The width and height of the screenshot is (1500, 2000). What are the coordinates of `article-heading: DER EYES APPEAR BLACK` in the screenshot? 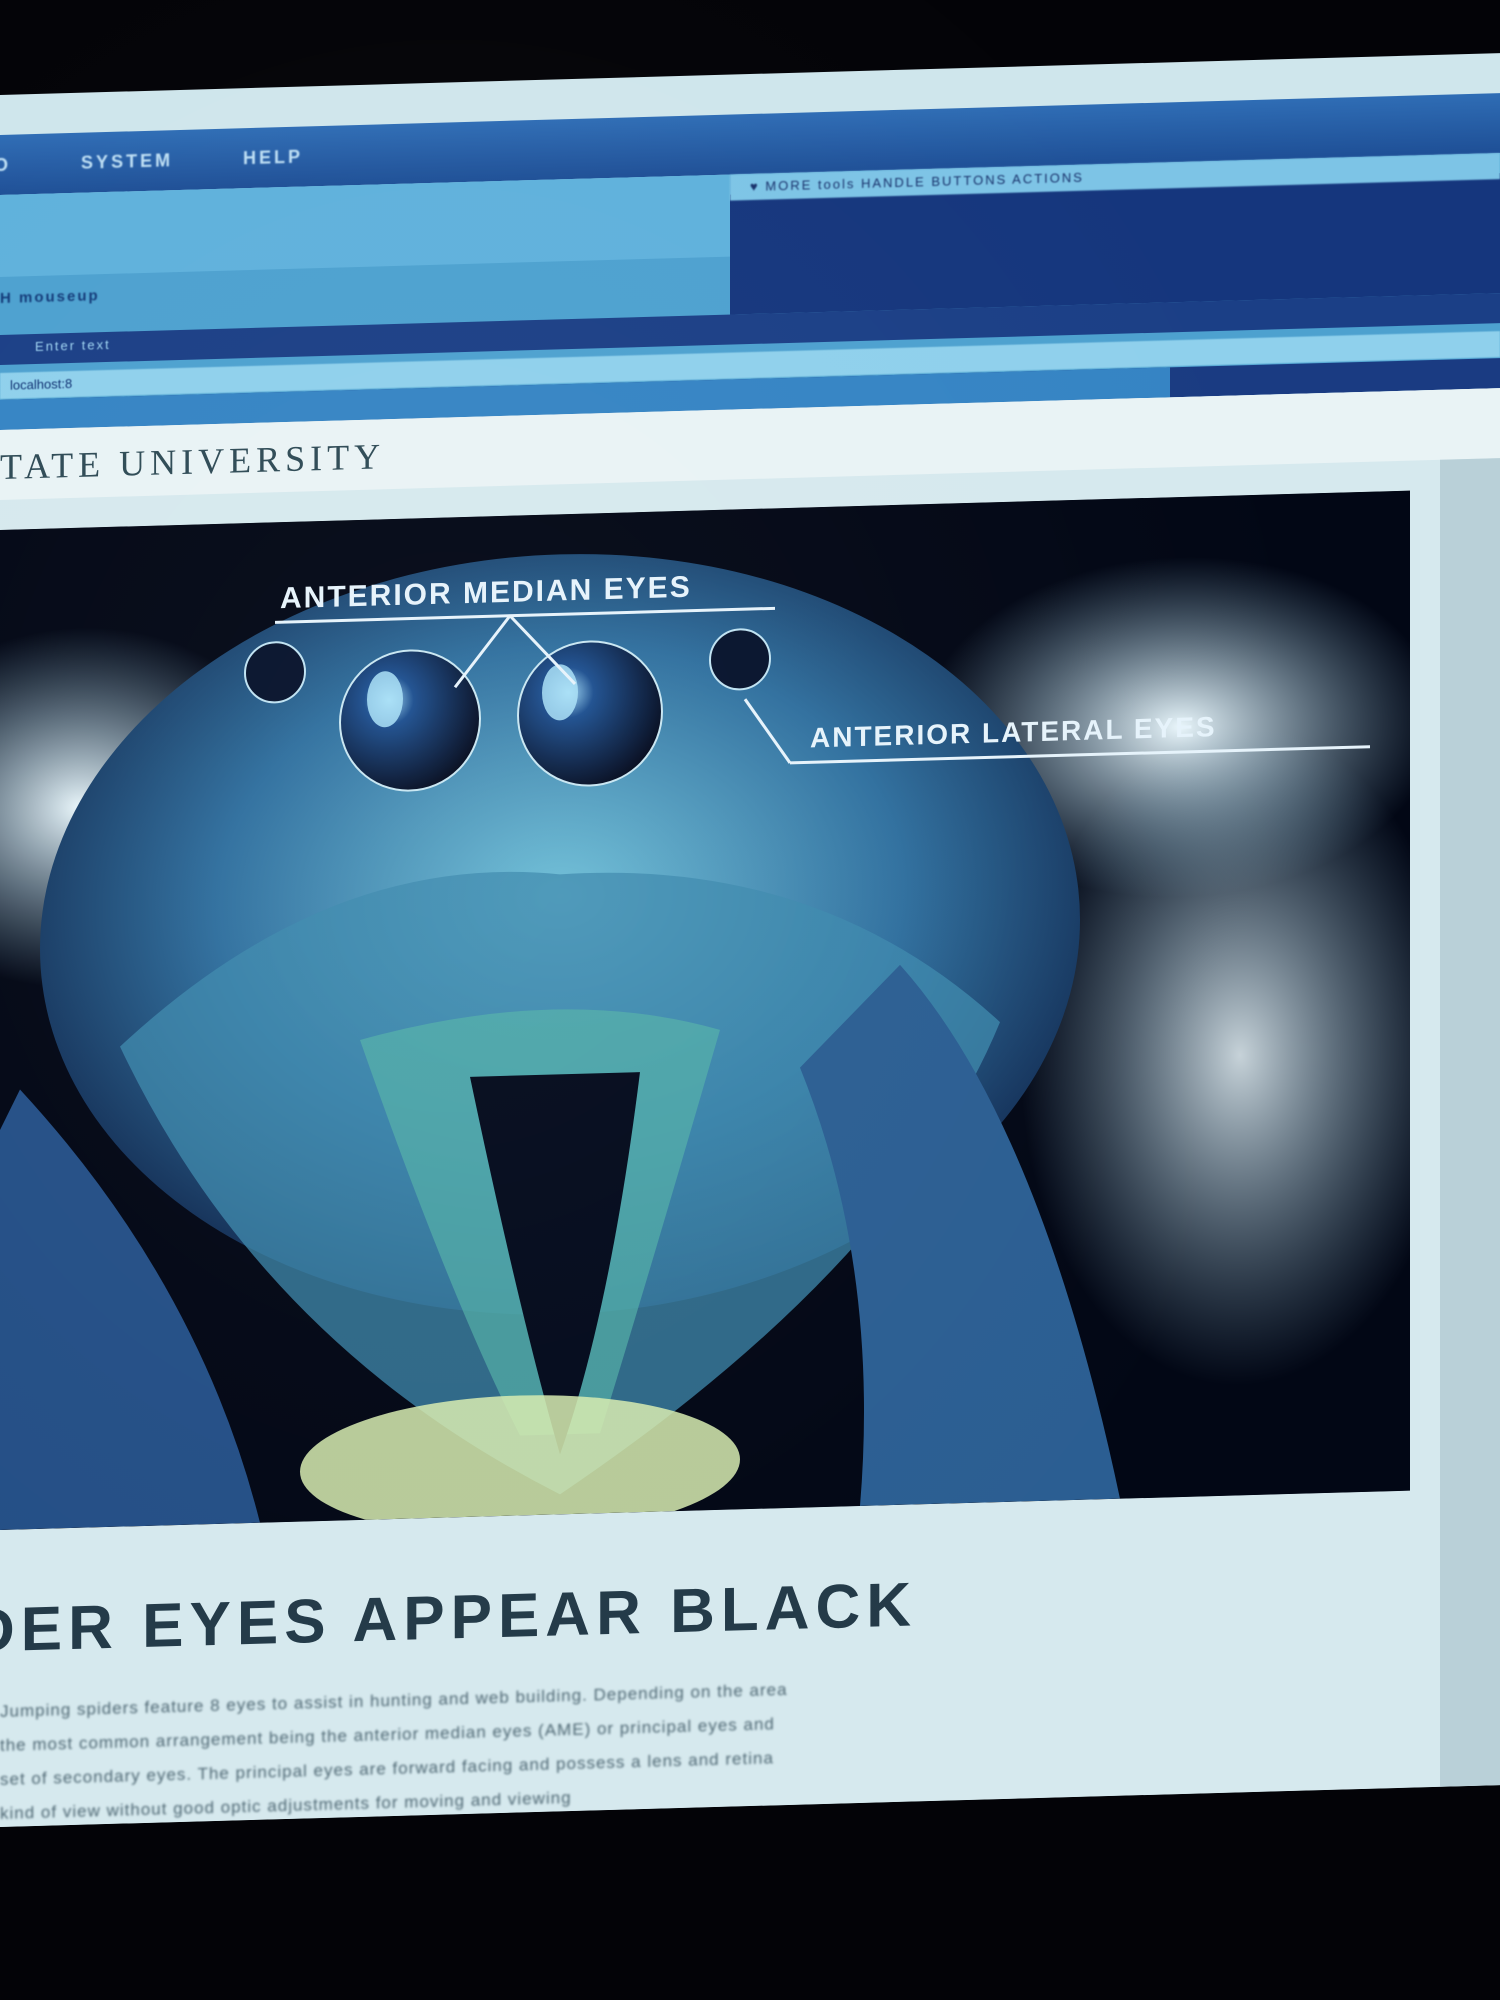 It's located at (459, 1618).